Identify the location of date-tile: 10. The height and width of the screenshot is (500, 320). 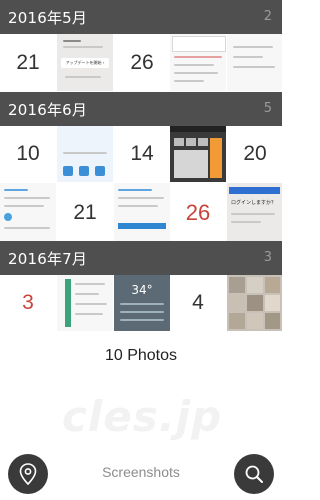
(28, 154).